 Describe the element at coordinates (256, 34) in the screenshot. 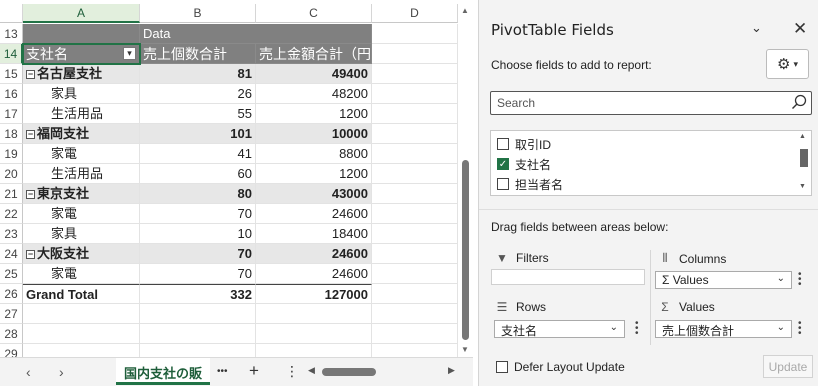

I see `pivot-data-label: Data` at that location.